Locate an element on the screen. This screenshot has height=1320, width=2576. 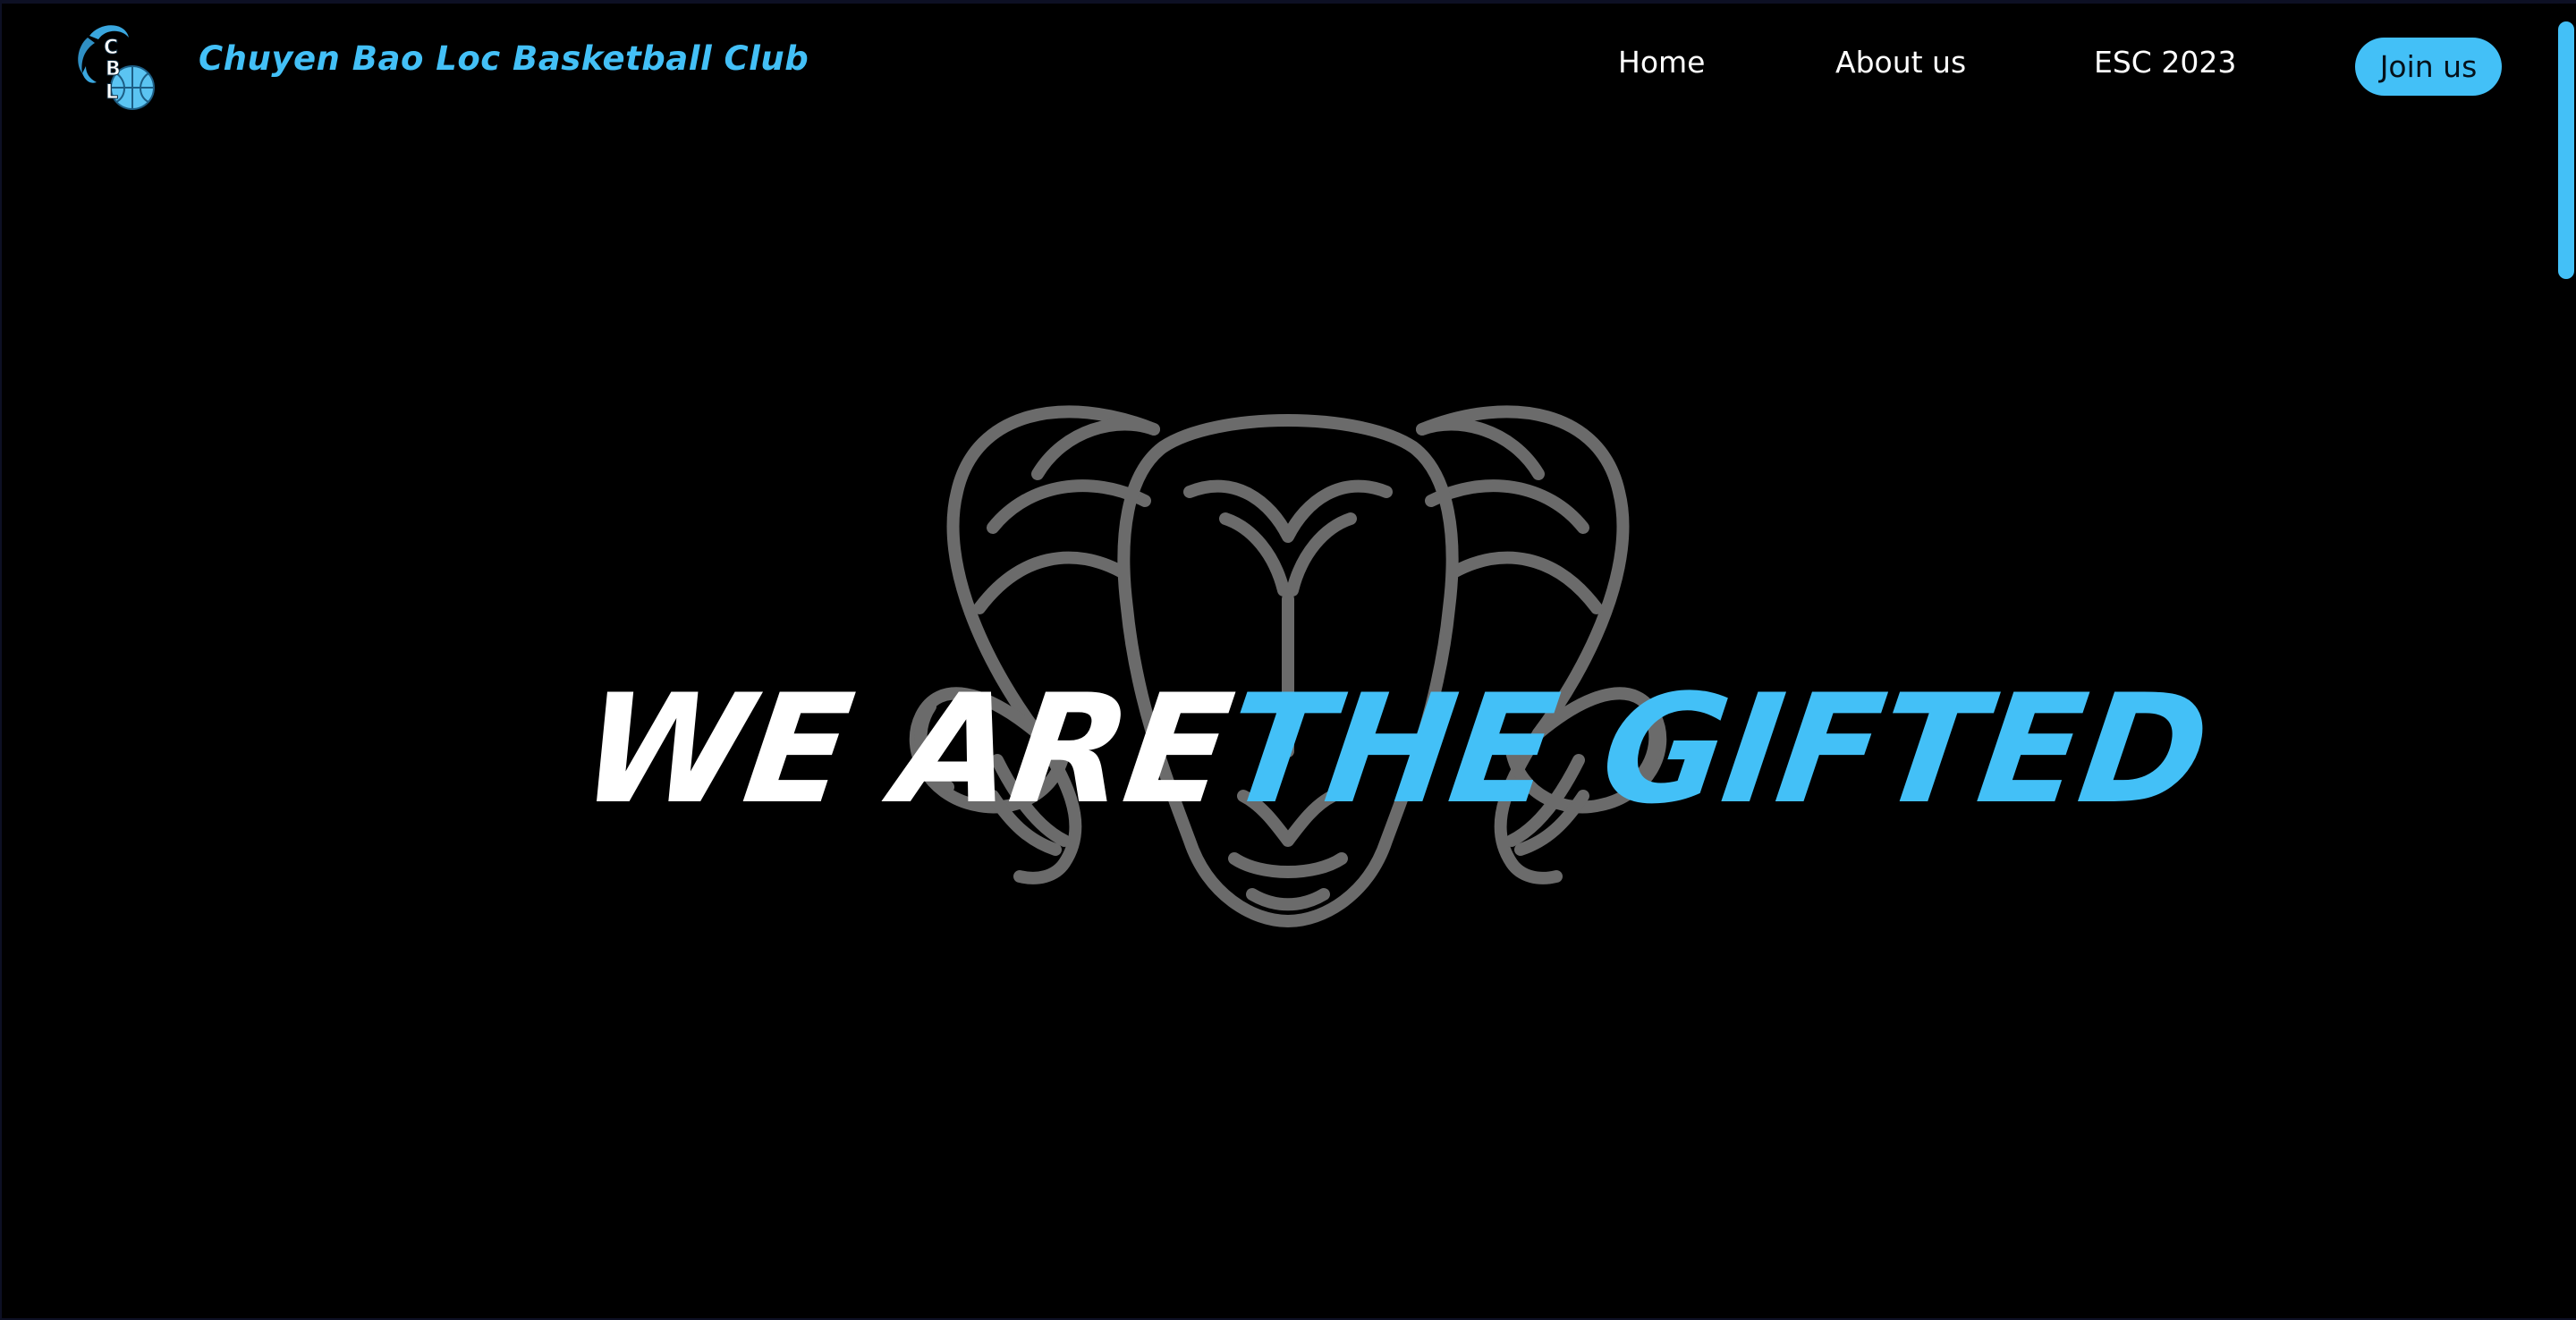
hero-headline: WE ARETHE GIFTED is located at coordinates (1394, 749).